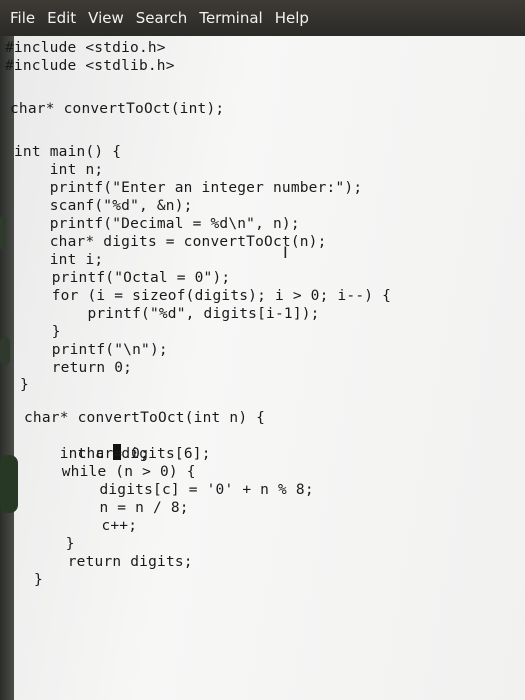 Image resolution: width=525 pixels, height=700 pixels. I want to click on code-line: int n;, so click(59, 170).